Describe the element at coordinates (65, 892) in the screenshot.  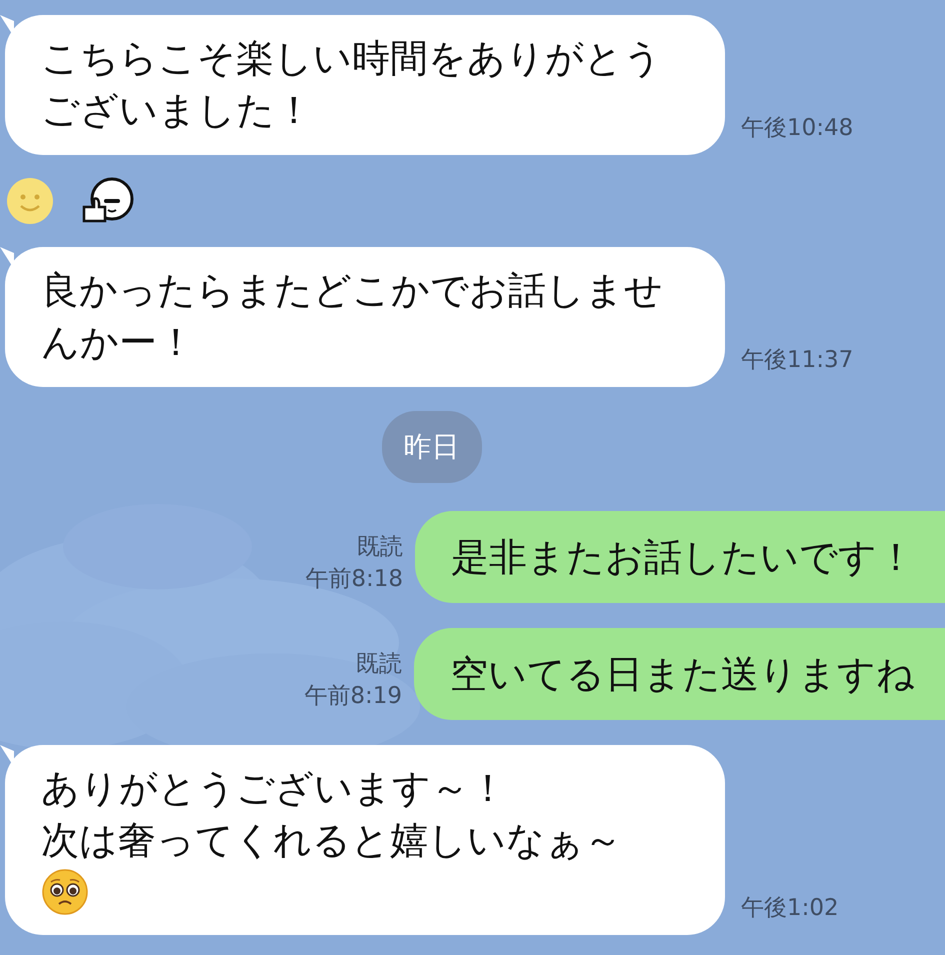
I see `pleading-emoji-icon` at that location.